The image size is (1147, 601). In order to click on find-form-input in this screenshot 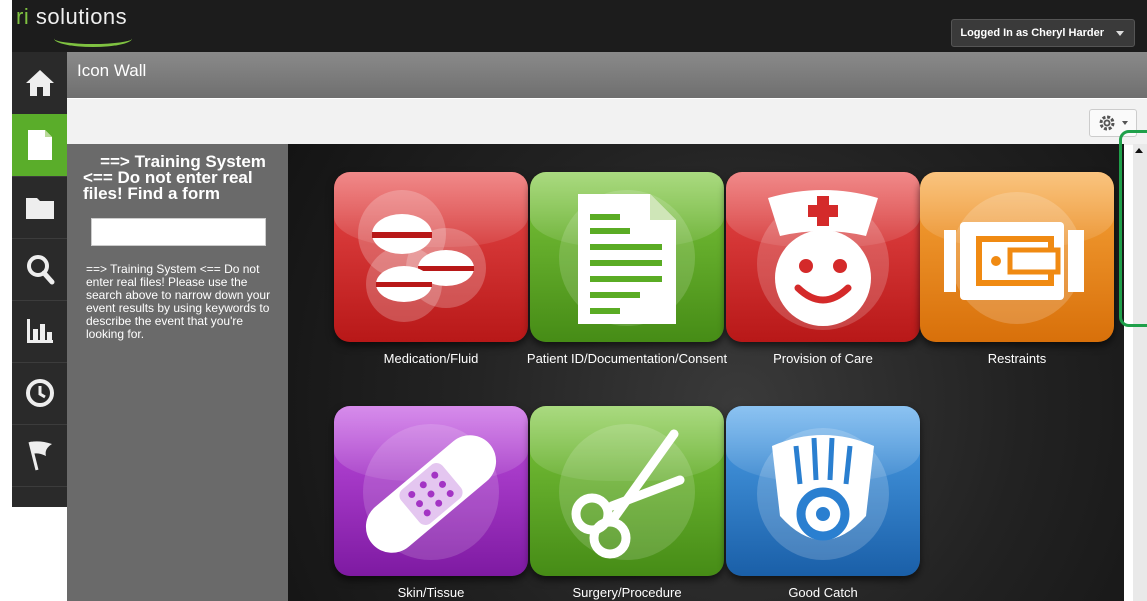, I will do `click(178, 232)`.